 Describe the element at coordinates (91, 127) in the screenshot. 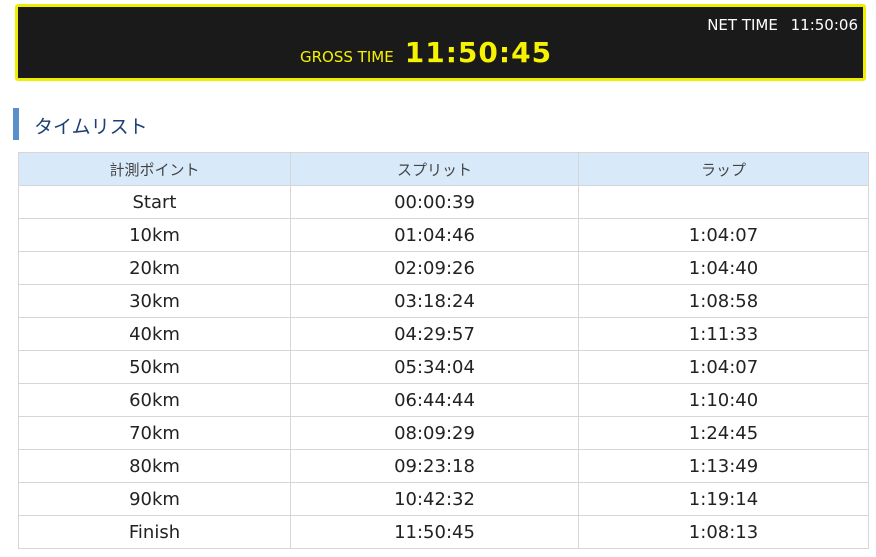

I see `section-title: タイムリスト` at that location.